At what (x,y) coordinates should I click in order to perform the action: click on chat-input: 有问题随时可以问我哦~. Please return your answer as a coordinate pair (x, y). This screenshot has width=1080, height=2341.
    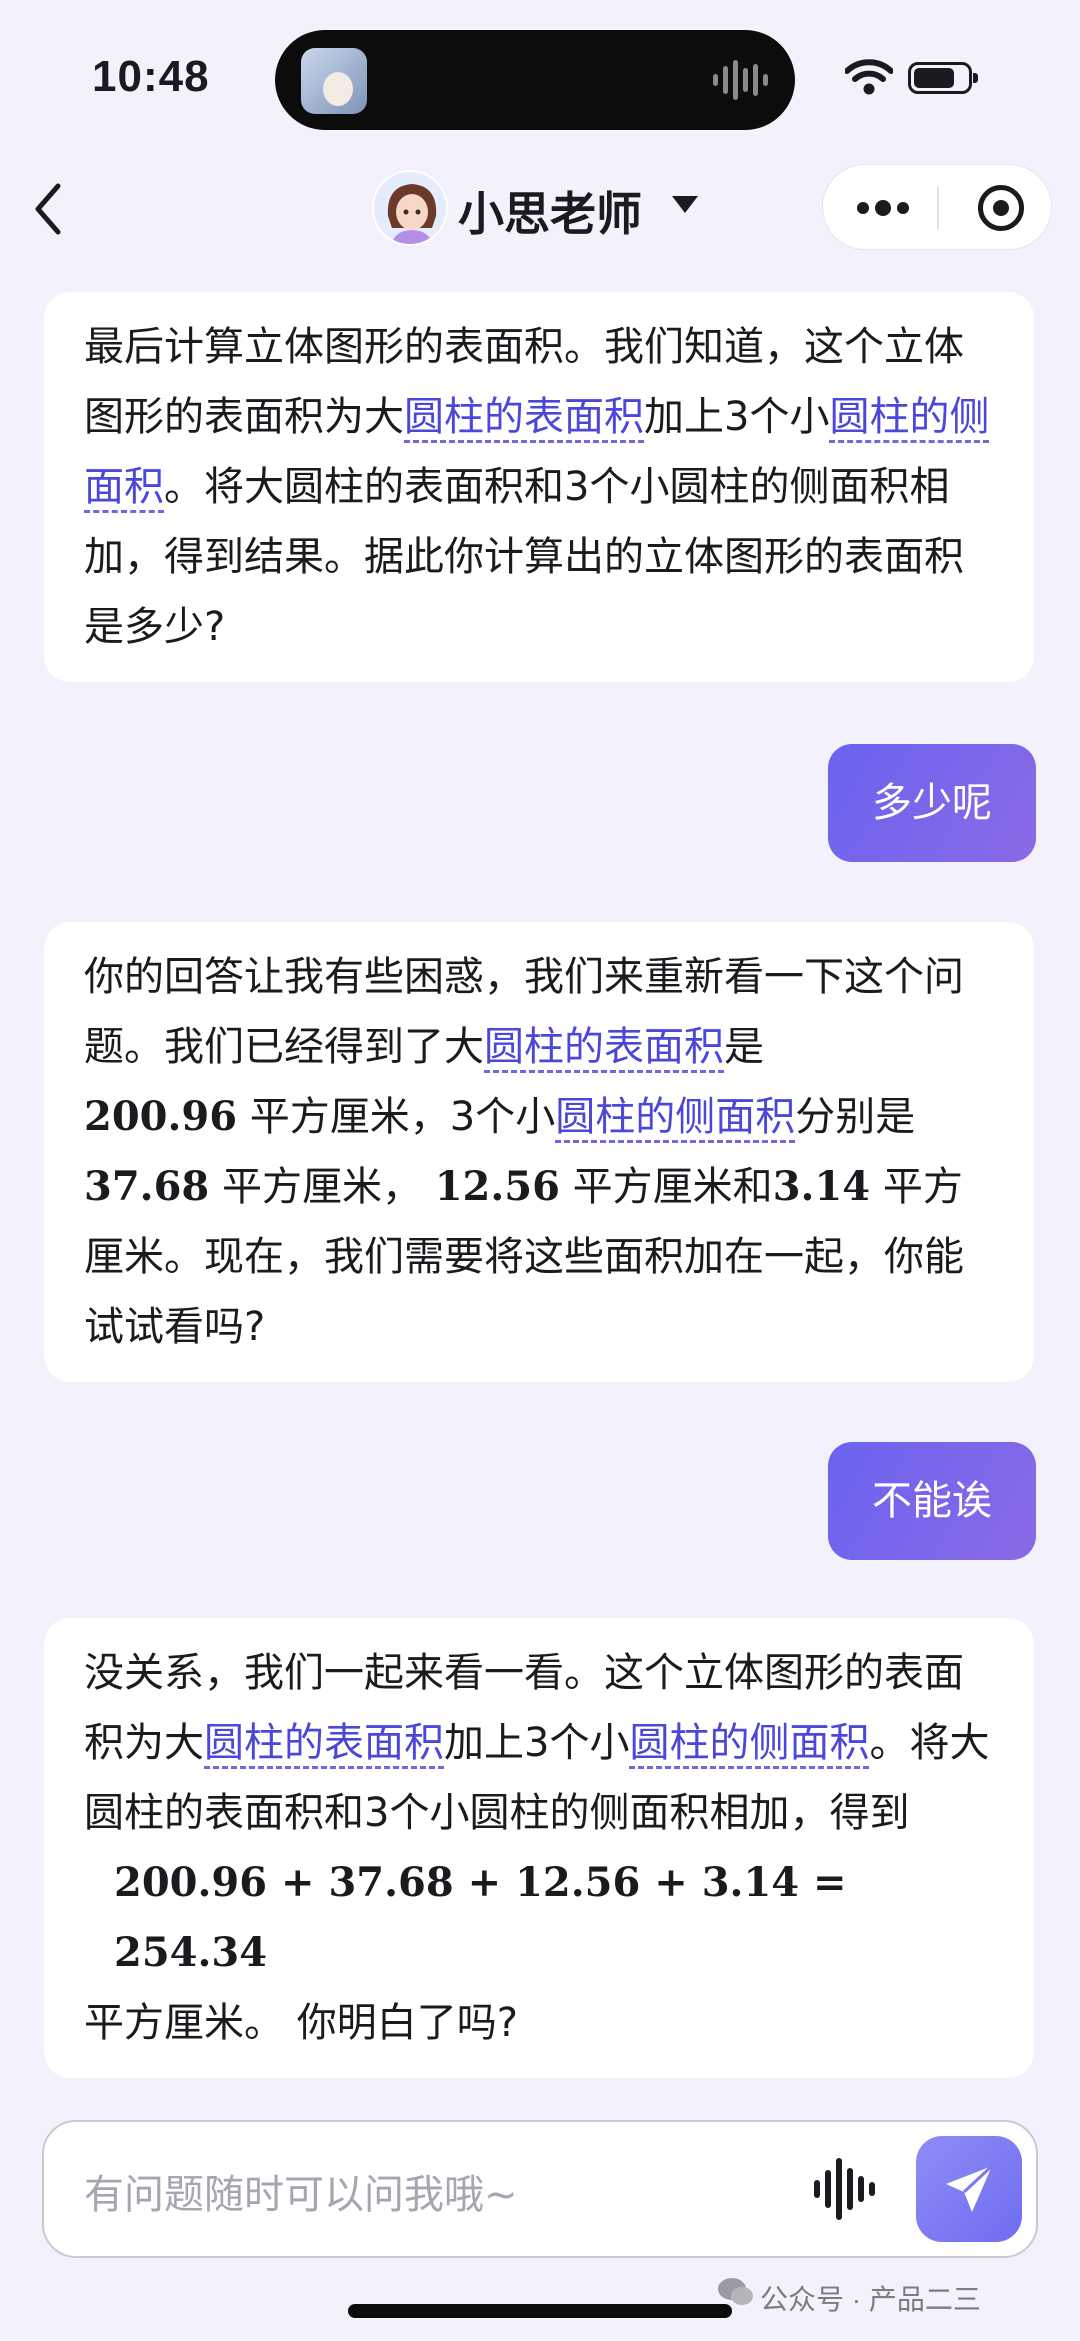
    Looking at the image, I should click on (301, 2191).